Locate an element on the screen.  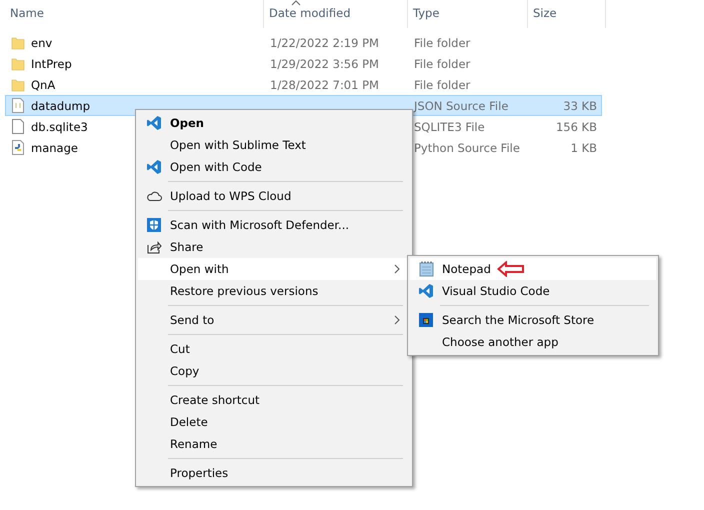
file-name: db.sqlite3 is located at coordinates (59, 127).